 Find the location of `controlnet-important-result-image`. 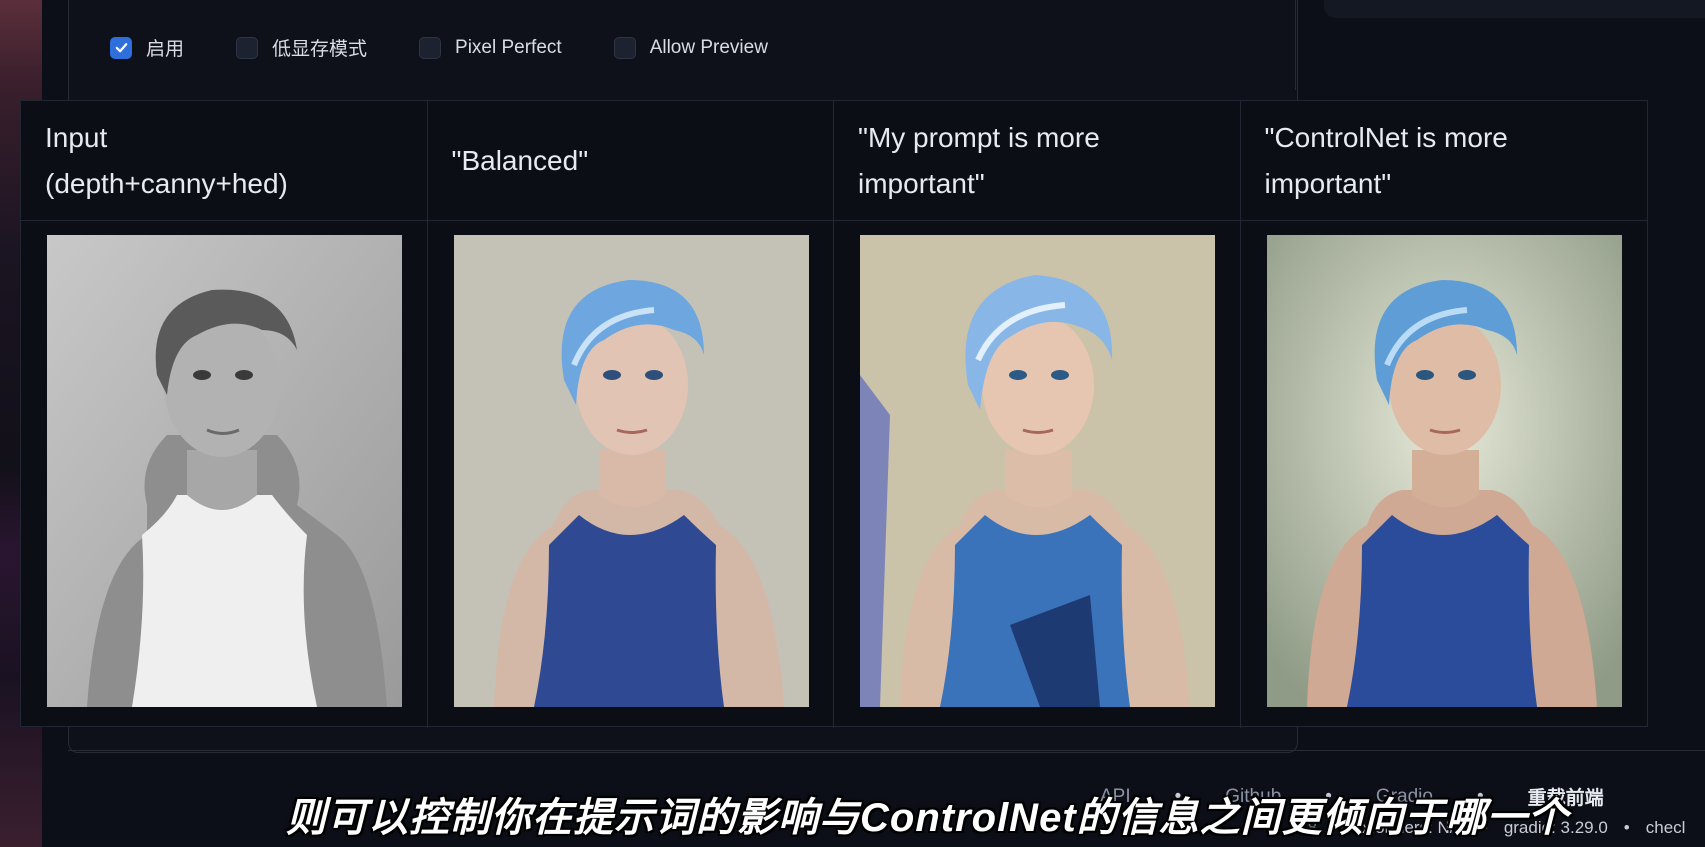

controlnet-important-result-image is located at coordinates (1444, 471).